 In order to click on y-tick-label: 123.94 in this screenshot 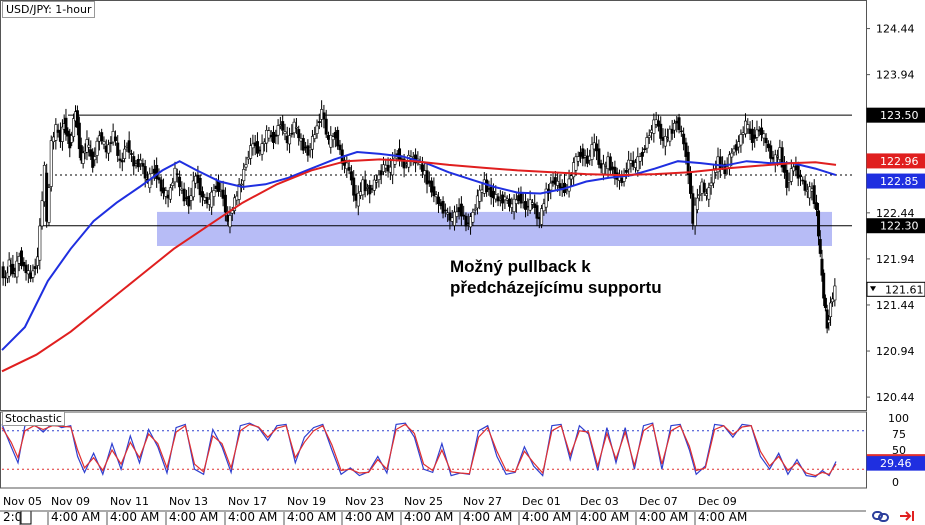, I will do `click(895, 75)`.